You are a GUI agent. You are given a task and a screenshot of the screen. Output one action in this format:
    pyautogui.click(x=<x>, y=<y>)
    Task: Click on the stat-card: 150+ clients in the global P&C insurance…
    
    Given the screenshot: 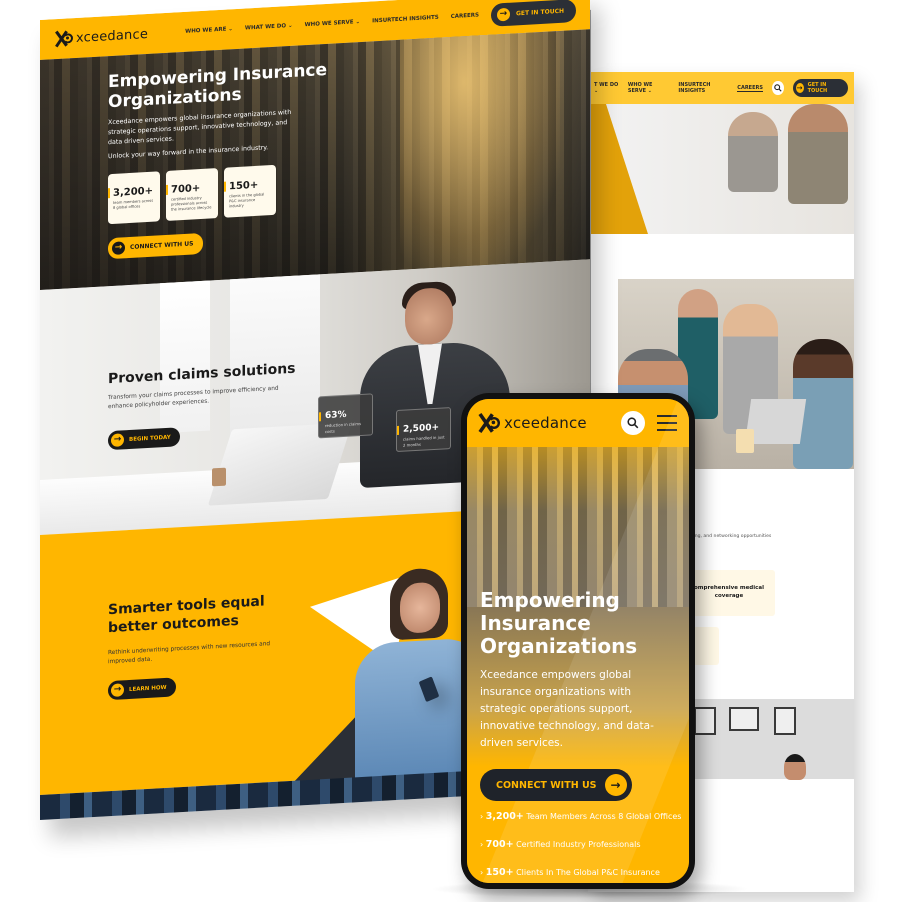 What is the action you would take?
    pyautogui.click(x=250, y=191)
    